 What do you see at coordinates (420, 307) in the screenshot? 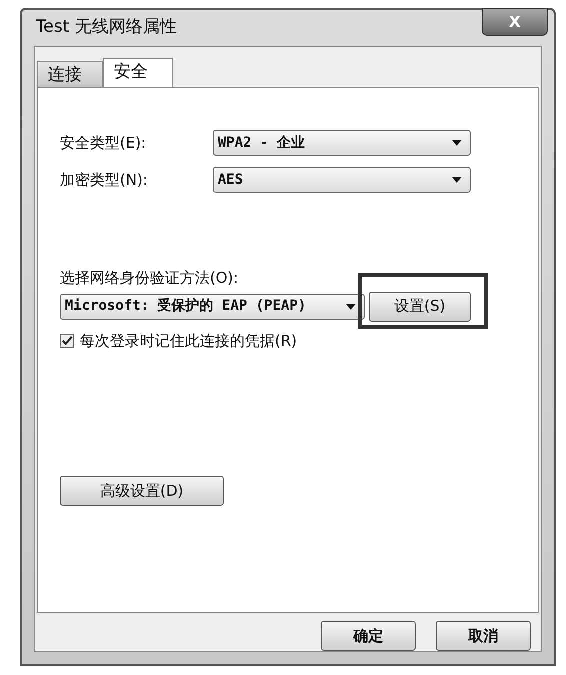
I see `settings-button: 设置(S)` at bounding box center [420, 307].